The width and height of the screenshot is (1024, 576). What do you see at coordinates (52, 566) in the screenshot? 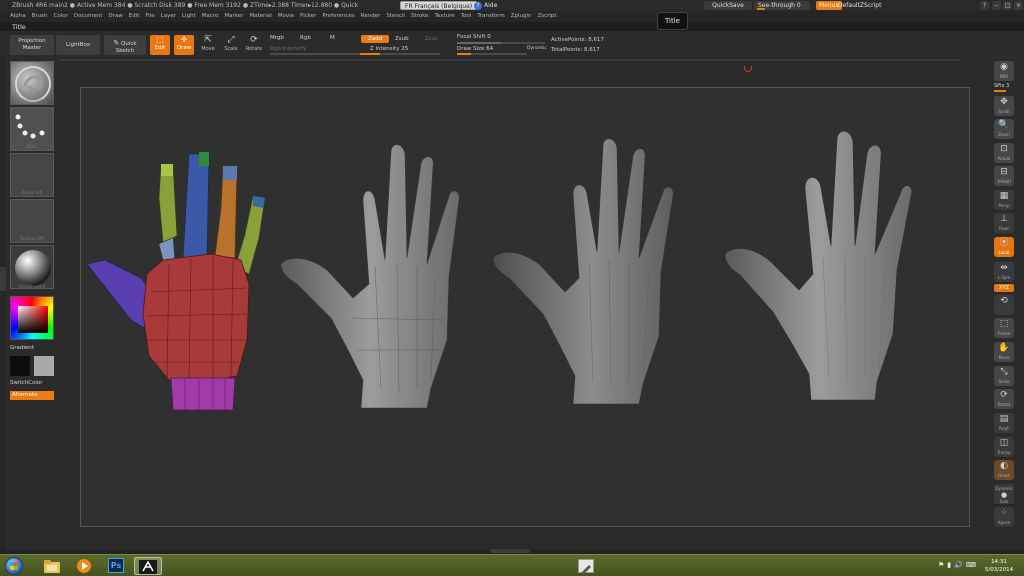
I see `taskbar-explorer` at bounding box center [52, 566].